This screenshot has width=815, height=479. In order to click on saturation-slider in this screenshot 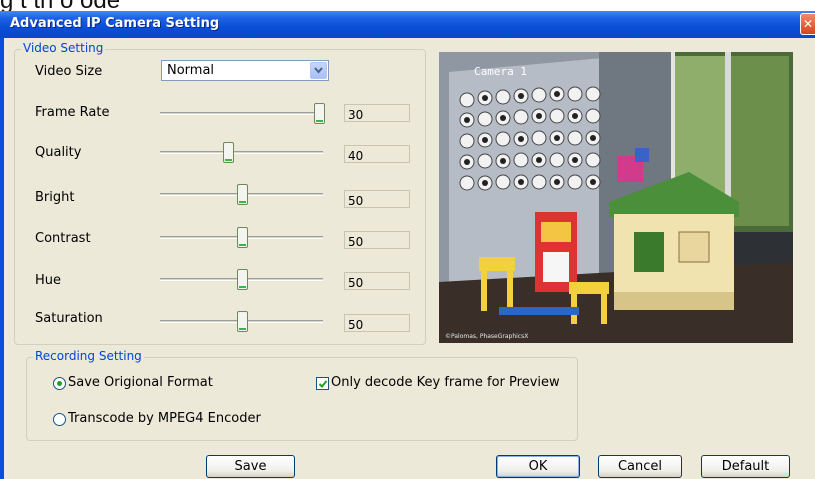, I will do `click(241, 321)`.